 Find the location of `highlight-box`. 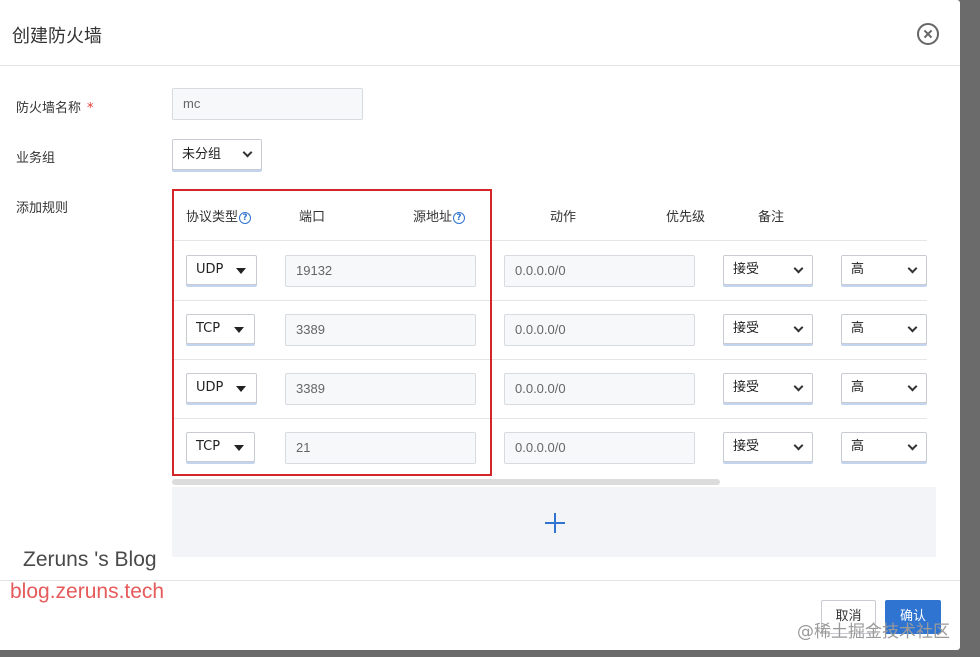

highlight-box is located at coordinates (332, 332).